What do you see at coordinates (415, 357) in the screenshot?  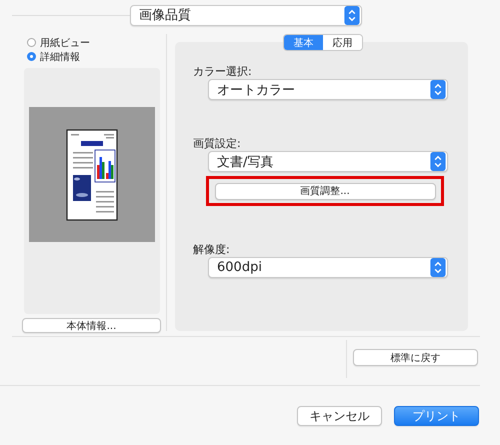 I see `reset-button: 標準に戻す` at bounding box center [415, 357].